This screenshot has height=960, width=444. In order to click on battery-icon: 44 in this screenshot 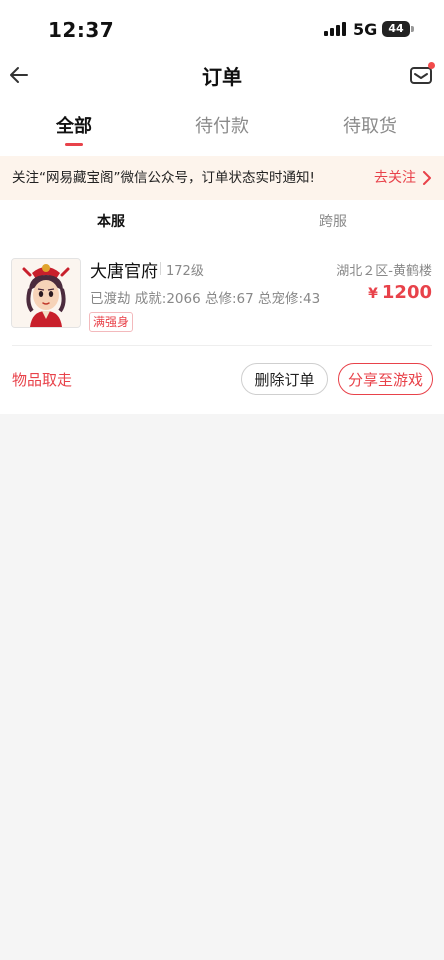, I will do `click(396, 29)`.